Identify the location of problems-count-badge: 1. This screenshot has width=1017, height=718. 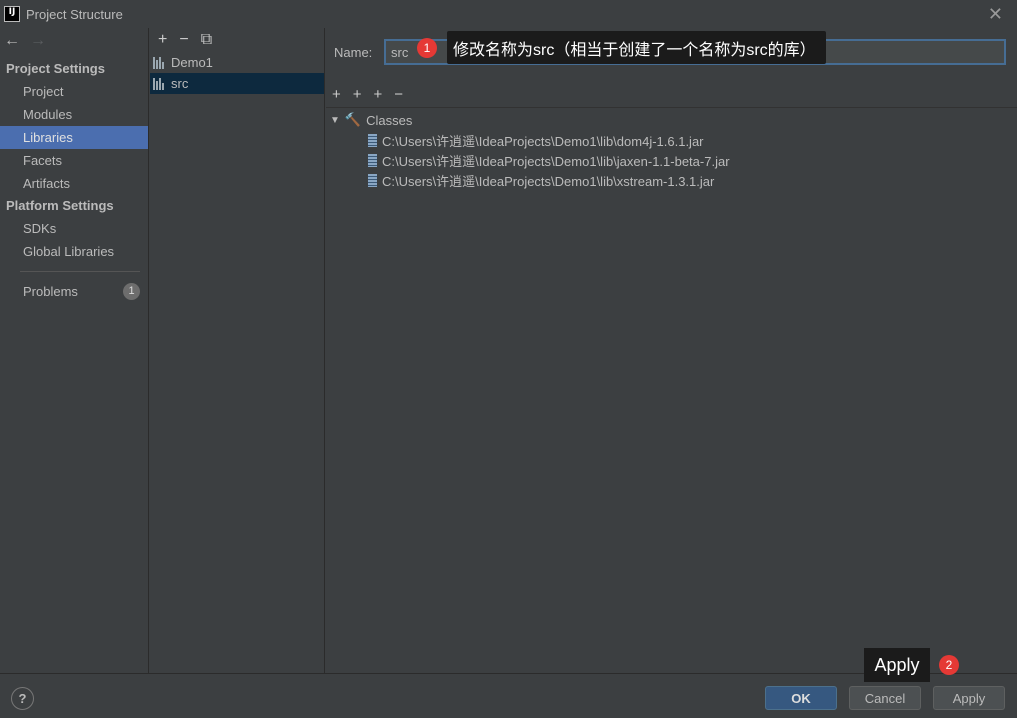
(131, 291).